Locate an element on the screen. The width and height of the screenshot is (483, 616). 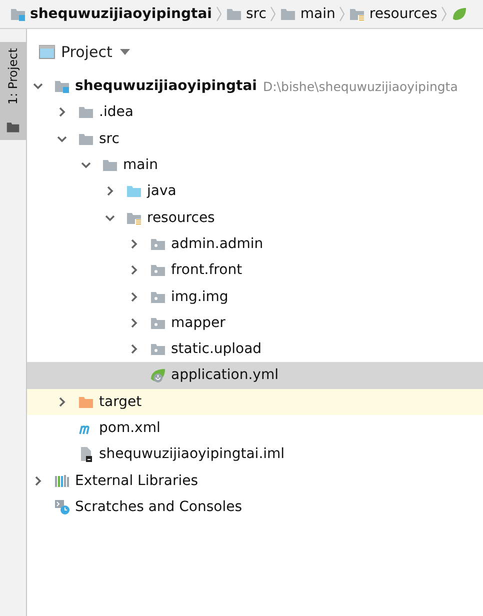
project-path: D:\bishe\shequwuzijiaoyipingta is located at coordinates (360, 86).